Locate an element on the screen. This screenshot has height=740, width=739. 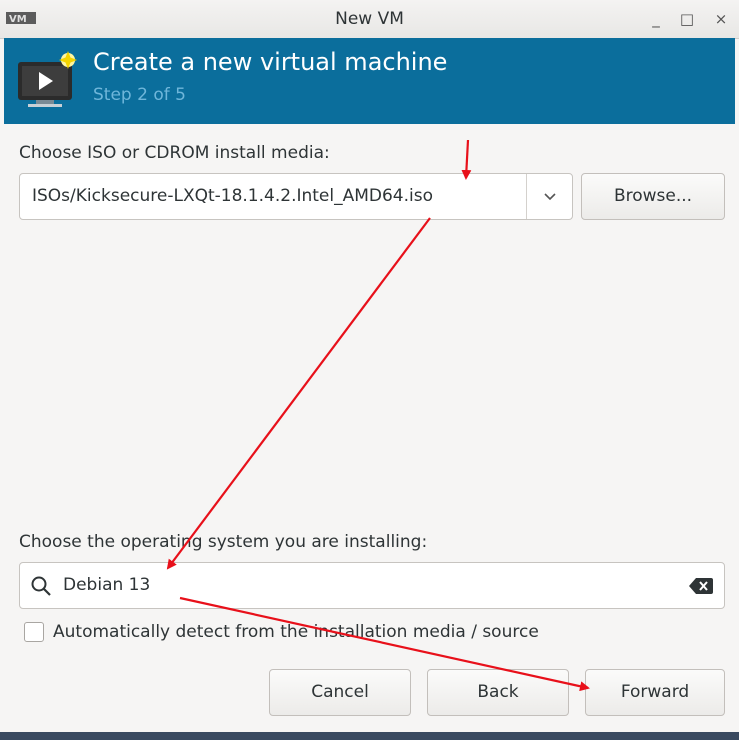
search-icon is located at coordinates (41, 586).